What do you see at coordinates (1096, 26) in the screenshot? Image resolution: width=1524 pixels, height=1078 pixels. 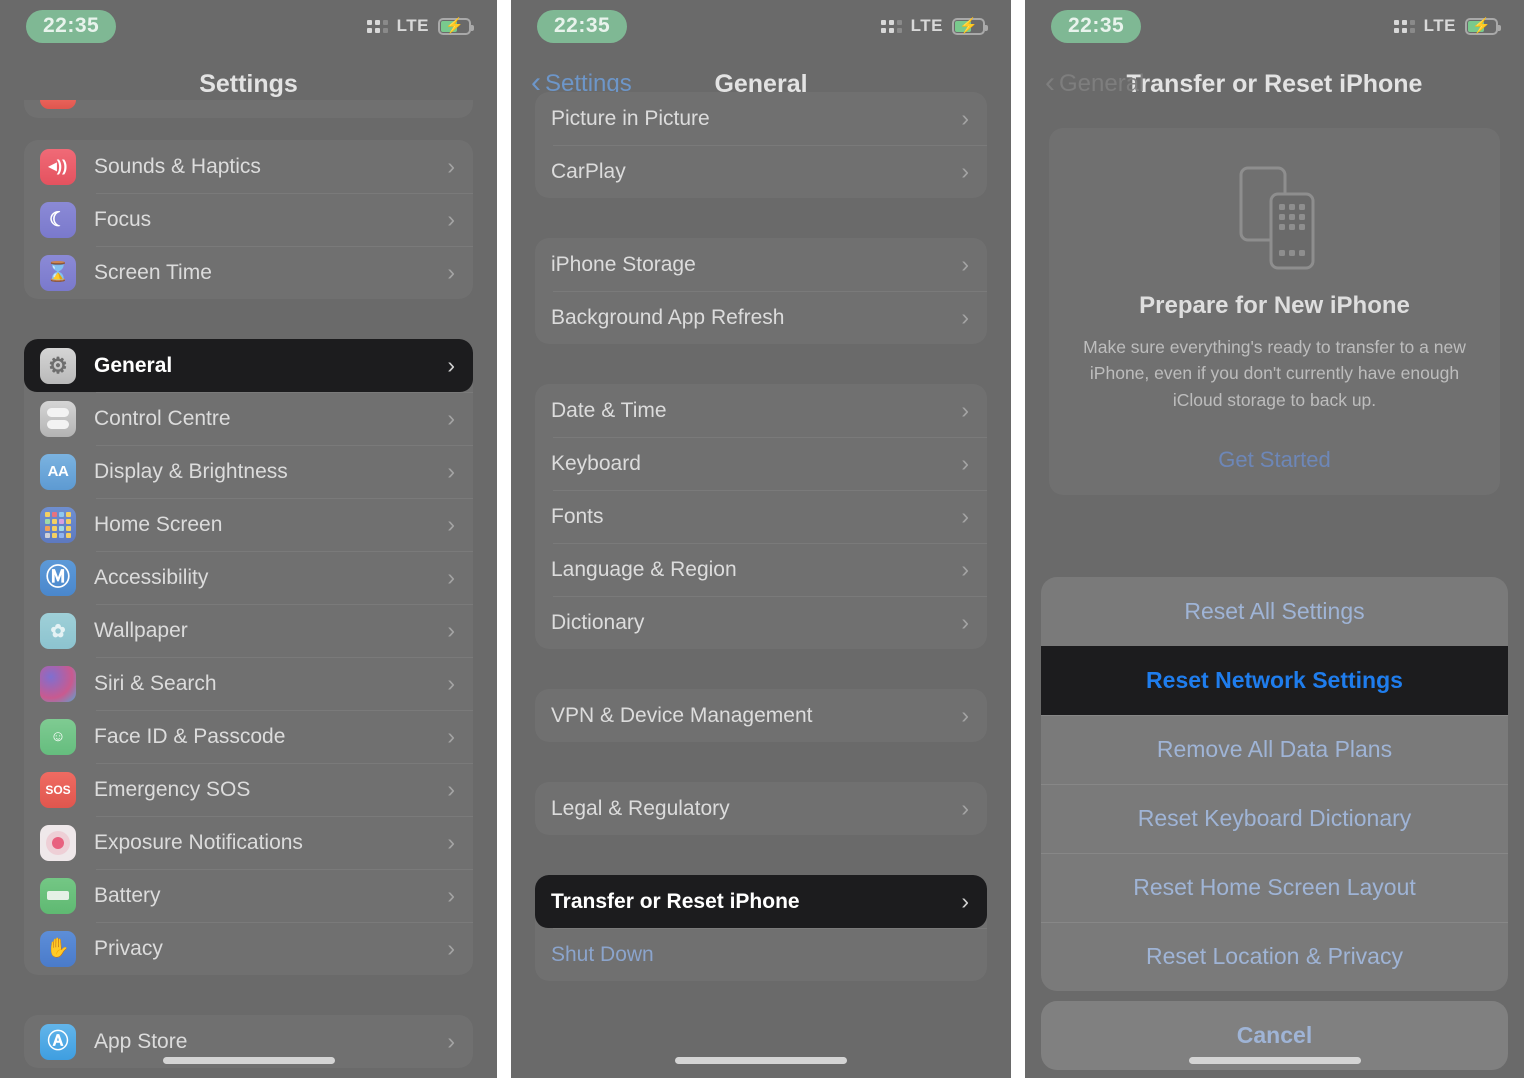 I see `status-time-pill: 22:35` at bounding box center [1096, 26].